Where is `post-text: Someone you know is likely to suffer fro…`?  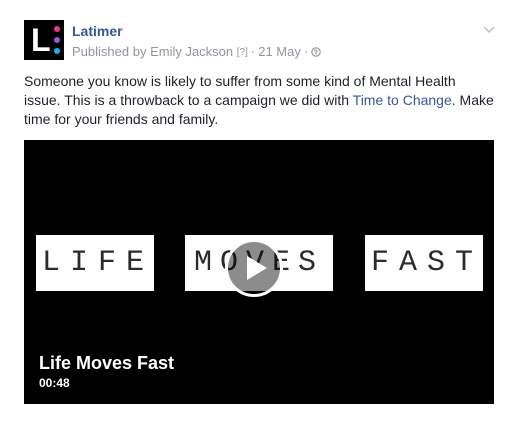 post-text: Someone you know is likely to suffer fro… is located at coordinates (259, 100).